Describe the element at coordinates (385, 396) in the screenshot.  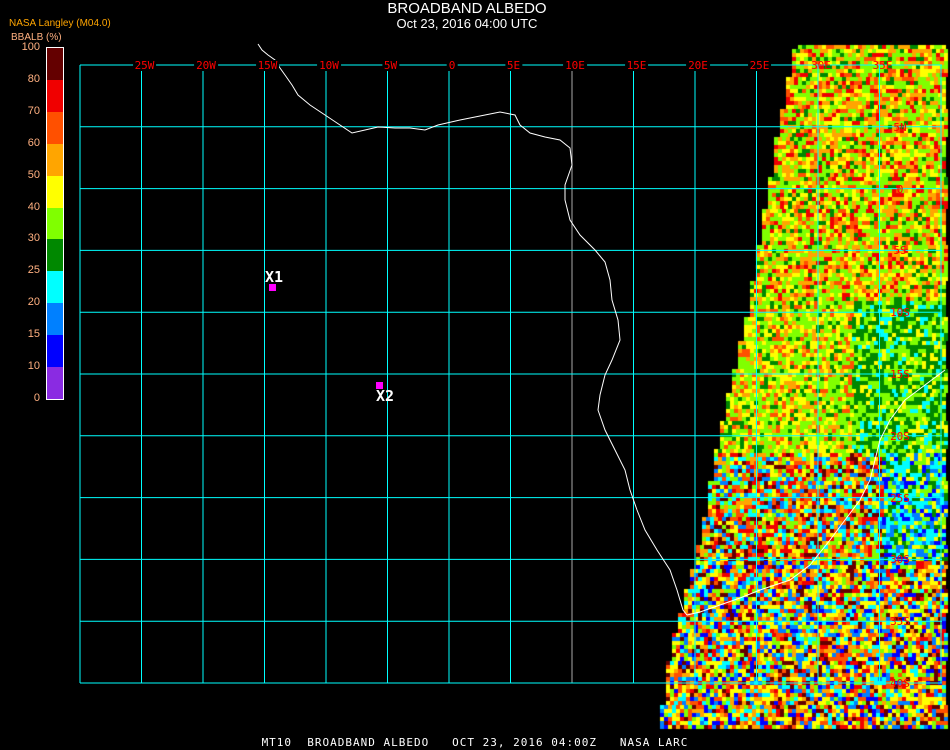
I see `marker-x2-label: X2` at that location.